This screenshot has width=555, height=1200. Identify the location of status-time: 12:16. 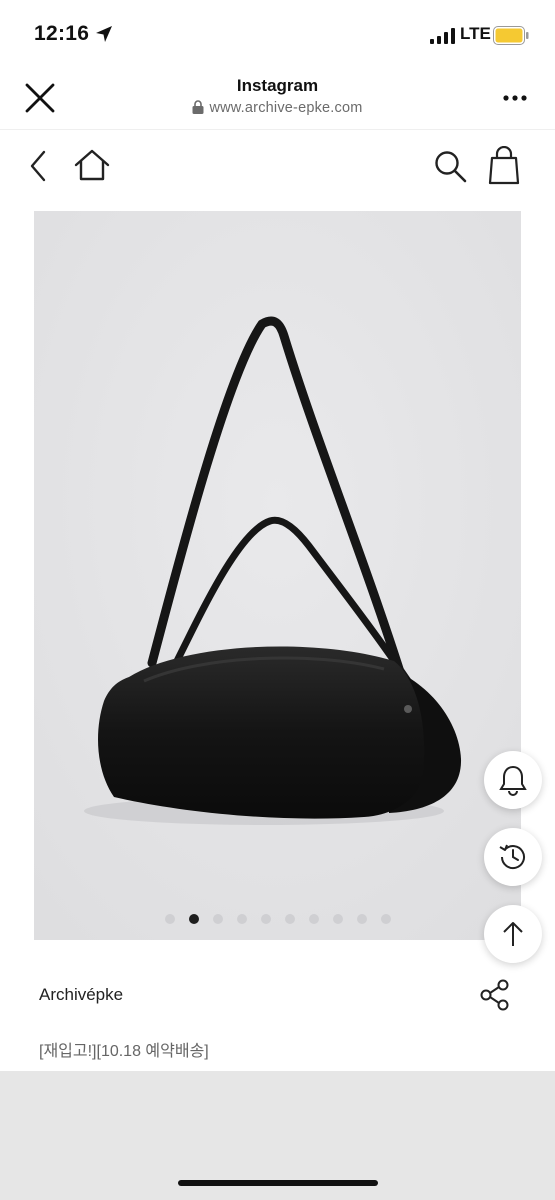
(62, 33).